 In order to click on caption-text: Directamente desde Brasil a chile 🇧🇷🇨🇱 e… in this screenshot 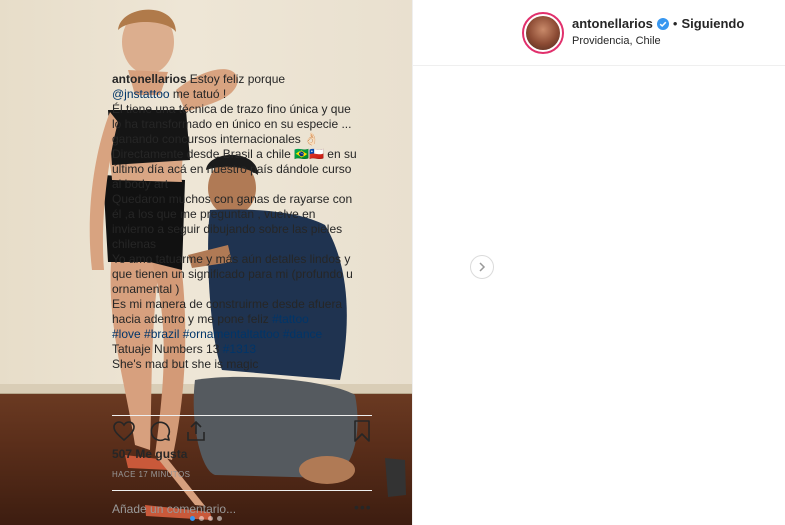, I will do `click(234, 169)`.